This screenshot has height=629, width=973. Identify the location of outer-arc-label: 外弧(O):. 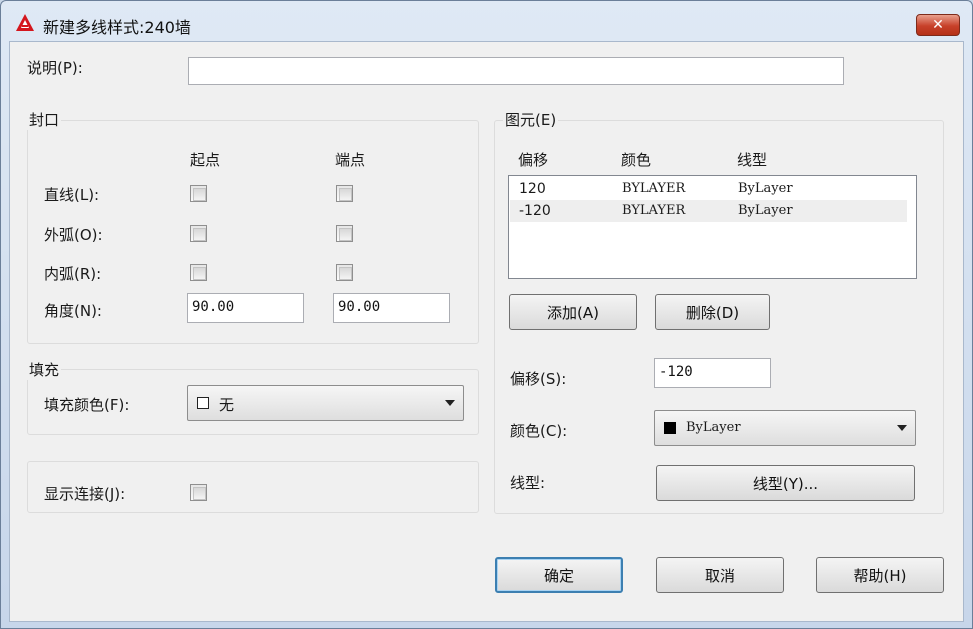
(73, 235).